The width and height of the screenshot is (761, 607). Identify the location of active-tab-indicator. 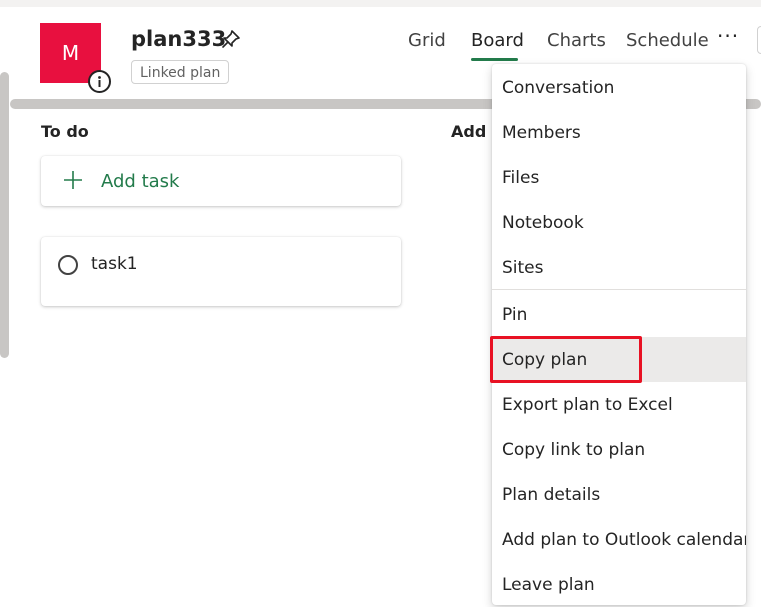
(494, 59).